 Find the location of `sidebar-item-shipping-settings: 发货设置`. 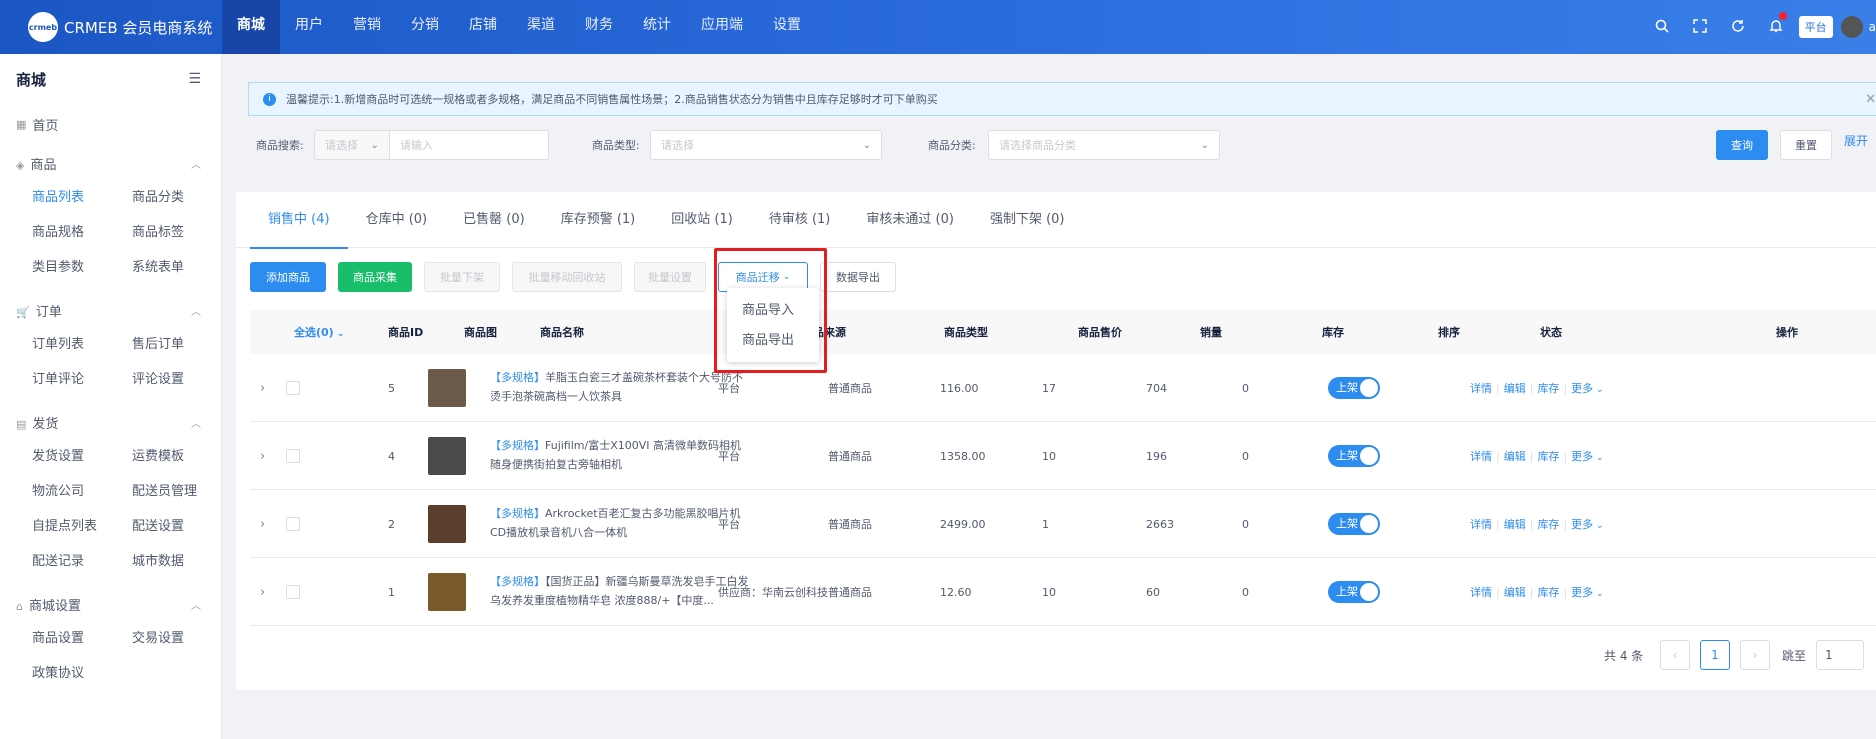

sidebar-item-shipping-settings: 发货设置 is located at coordinates (82, 456).